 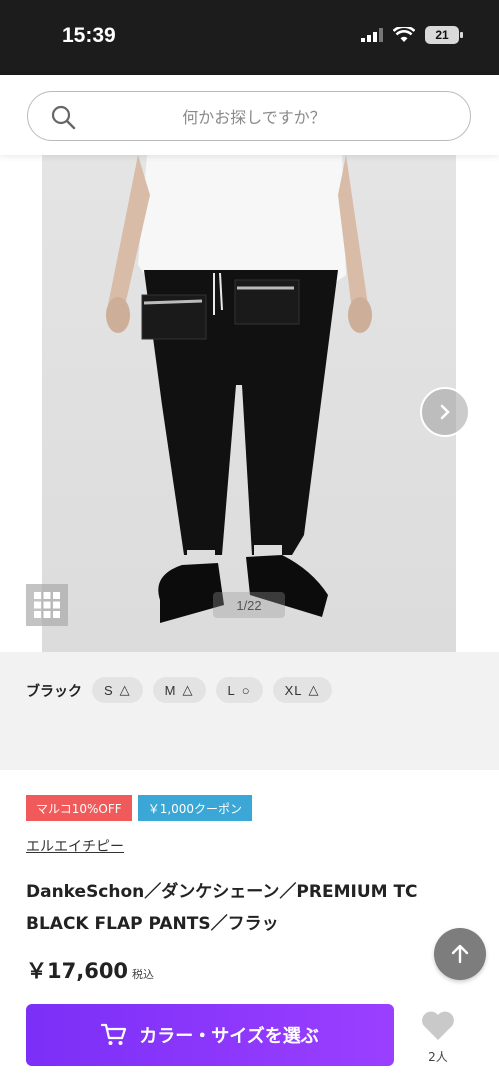 I want to click on size-chip-xl: XL △, so click(x=302, y=690).